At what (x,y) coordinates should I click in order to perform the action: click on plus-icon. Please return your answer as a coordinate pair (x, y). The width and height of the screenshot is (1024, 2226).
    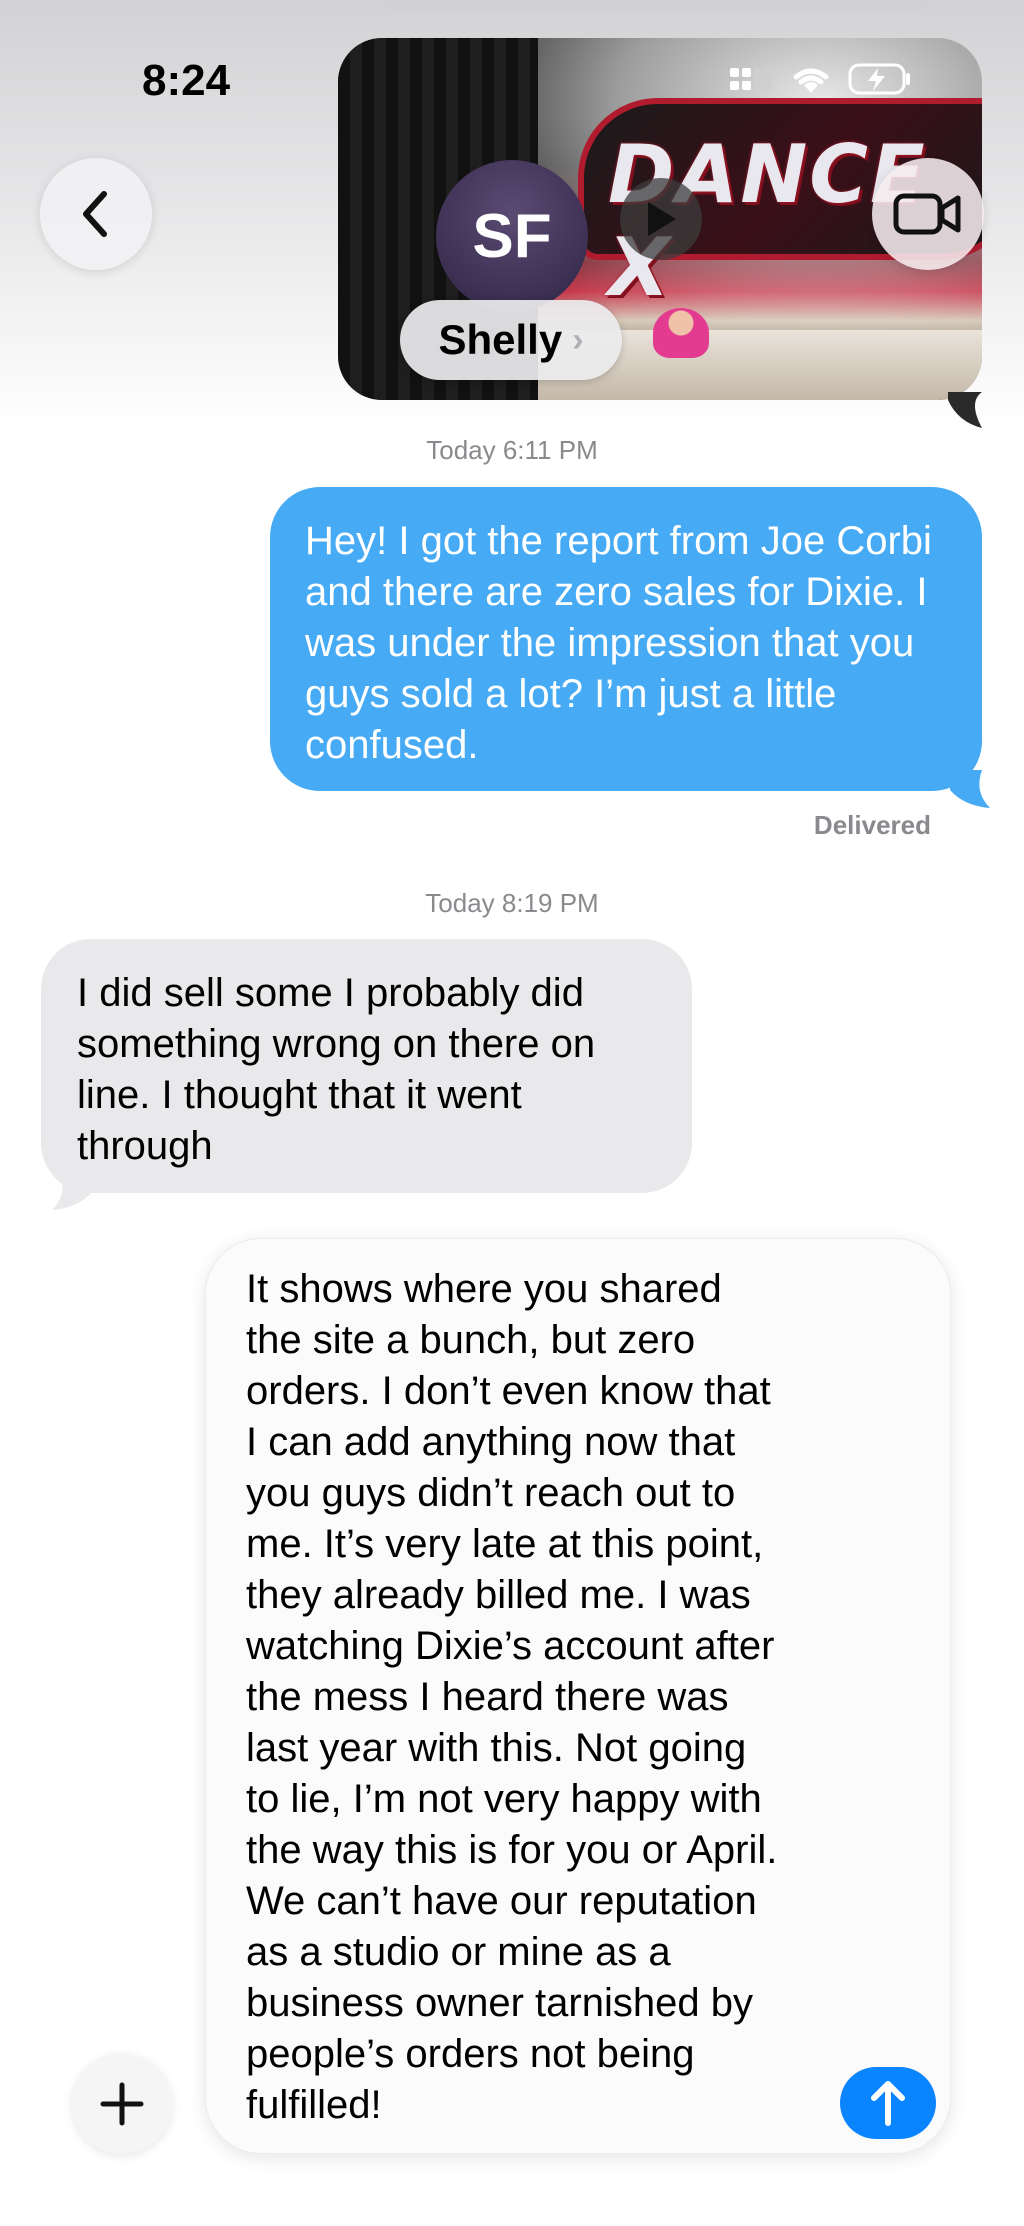
    Looking at the image, I should click on (122, 2104).